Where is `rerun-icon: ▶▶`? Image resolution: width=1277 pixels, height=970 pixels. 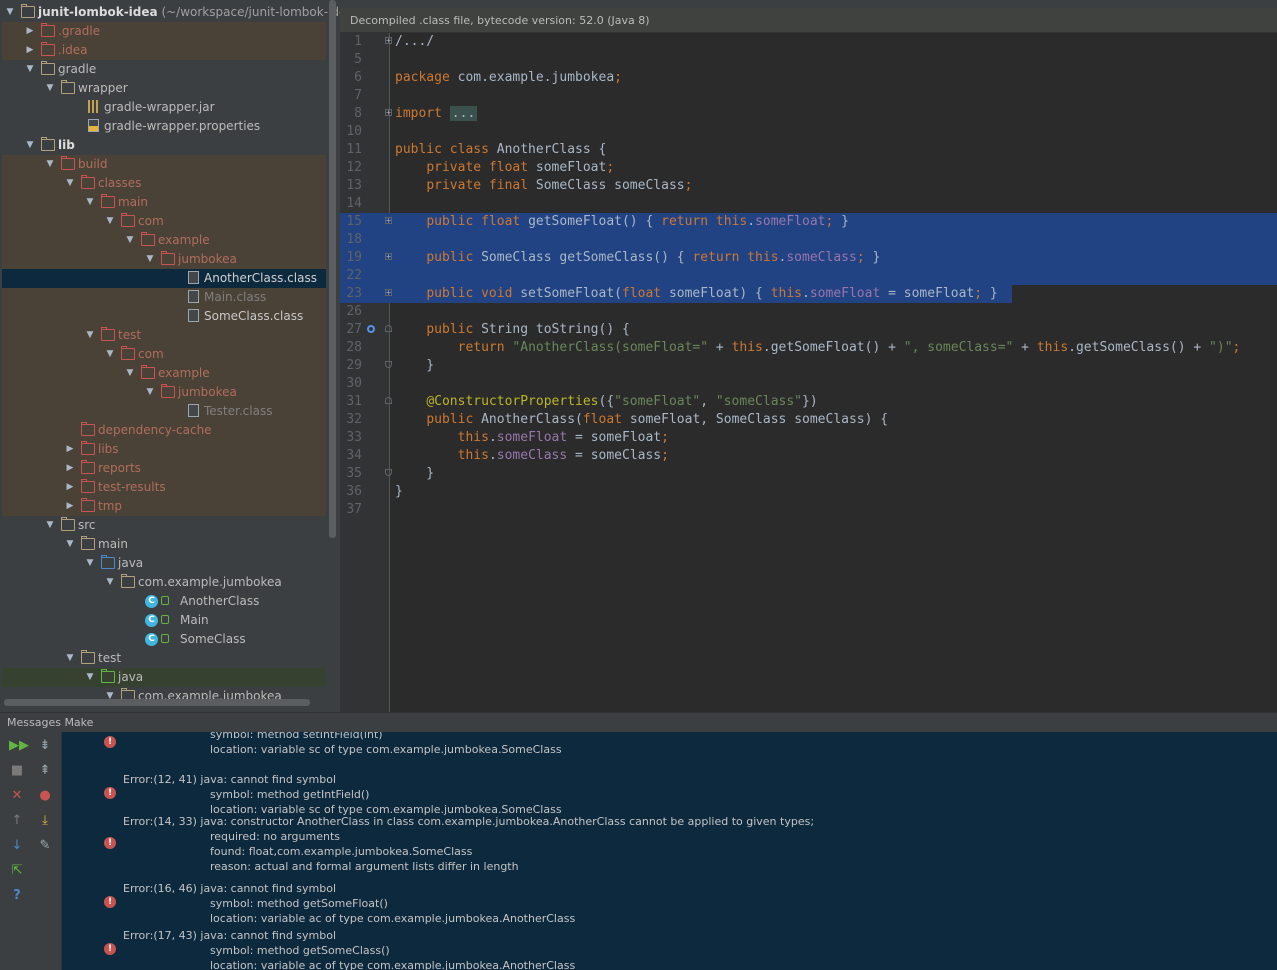
rerun-icon: ▶▶ is located at coordinates (19, 746).